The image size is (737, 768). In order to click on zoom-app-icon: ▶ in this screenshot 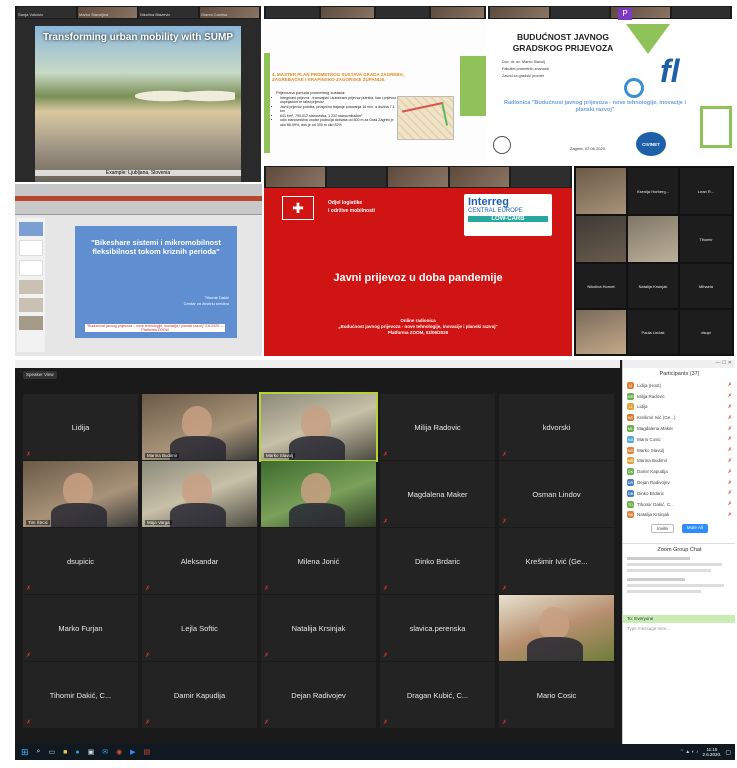, I will do `click(132, 752)`.